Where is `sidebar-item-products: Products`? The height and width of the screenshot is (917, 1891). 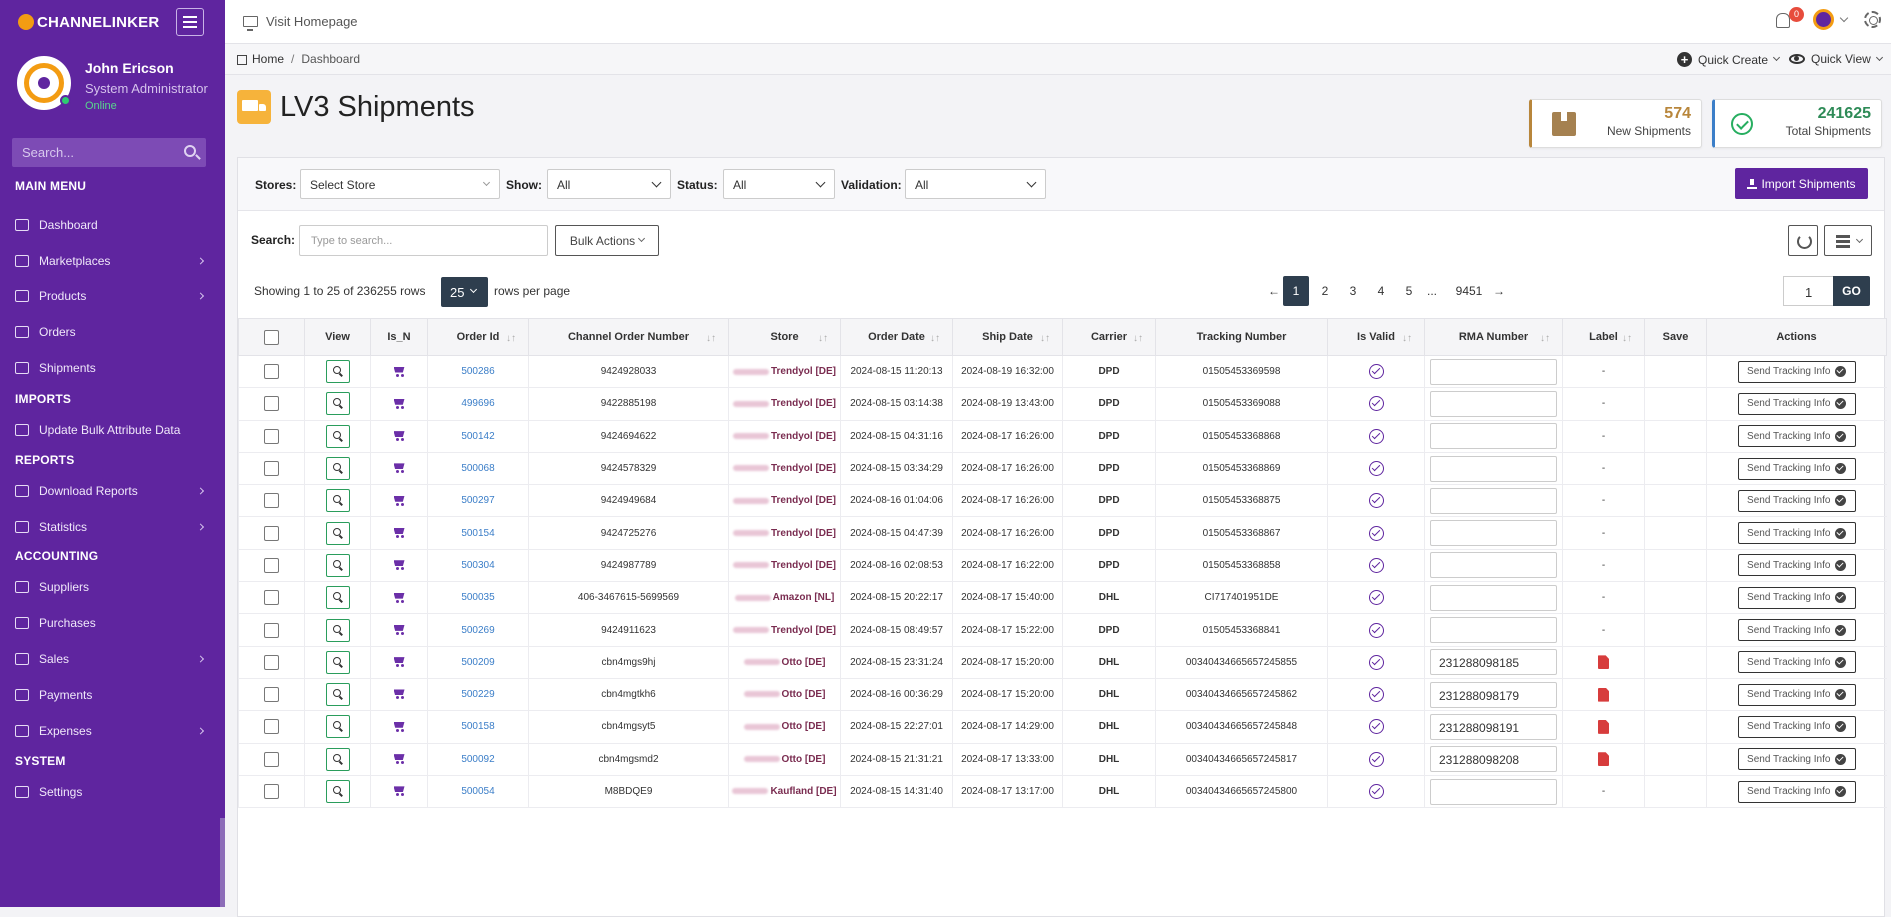 sidebar-item-products: Products is located at coordinates (112, 296).